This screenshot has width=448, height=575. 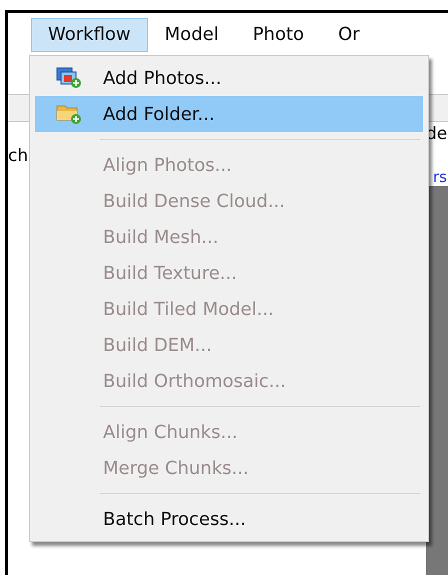 What do you see at coordinates (192, 35) in the screenshot?
I see `menu-bar-item: Model` at bounding box center [192, 35].